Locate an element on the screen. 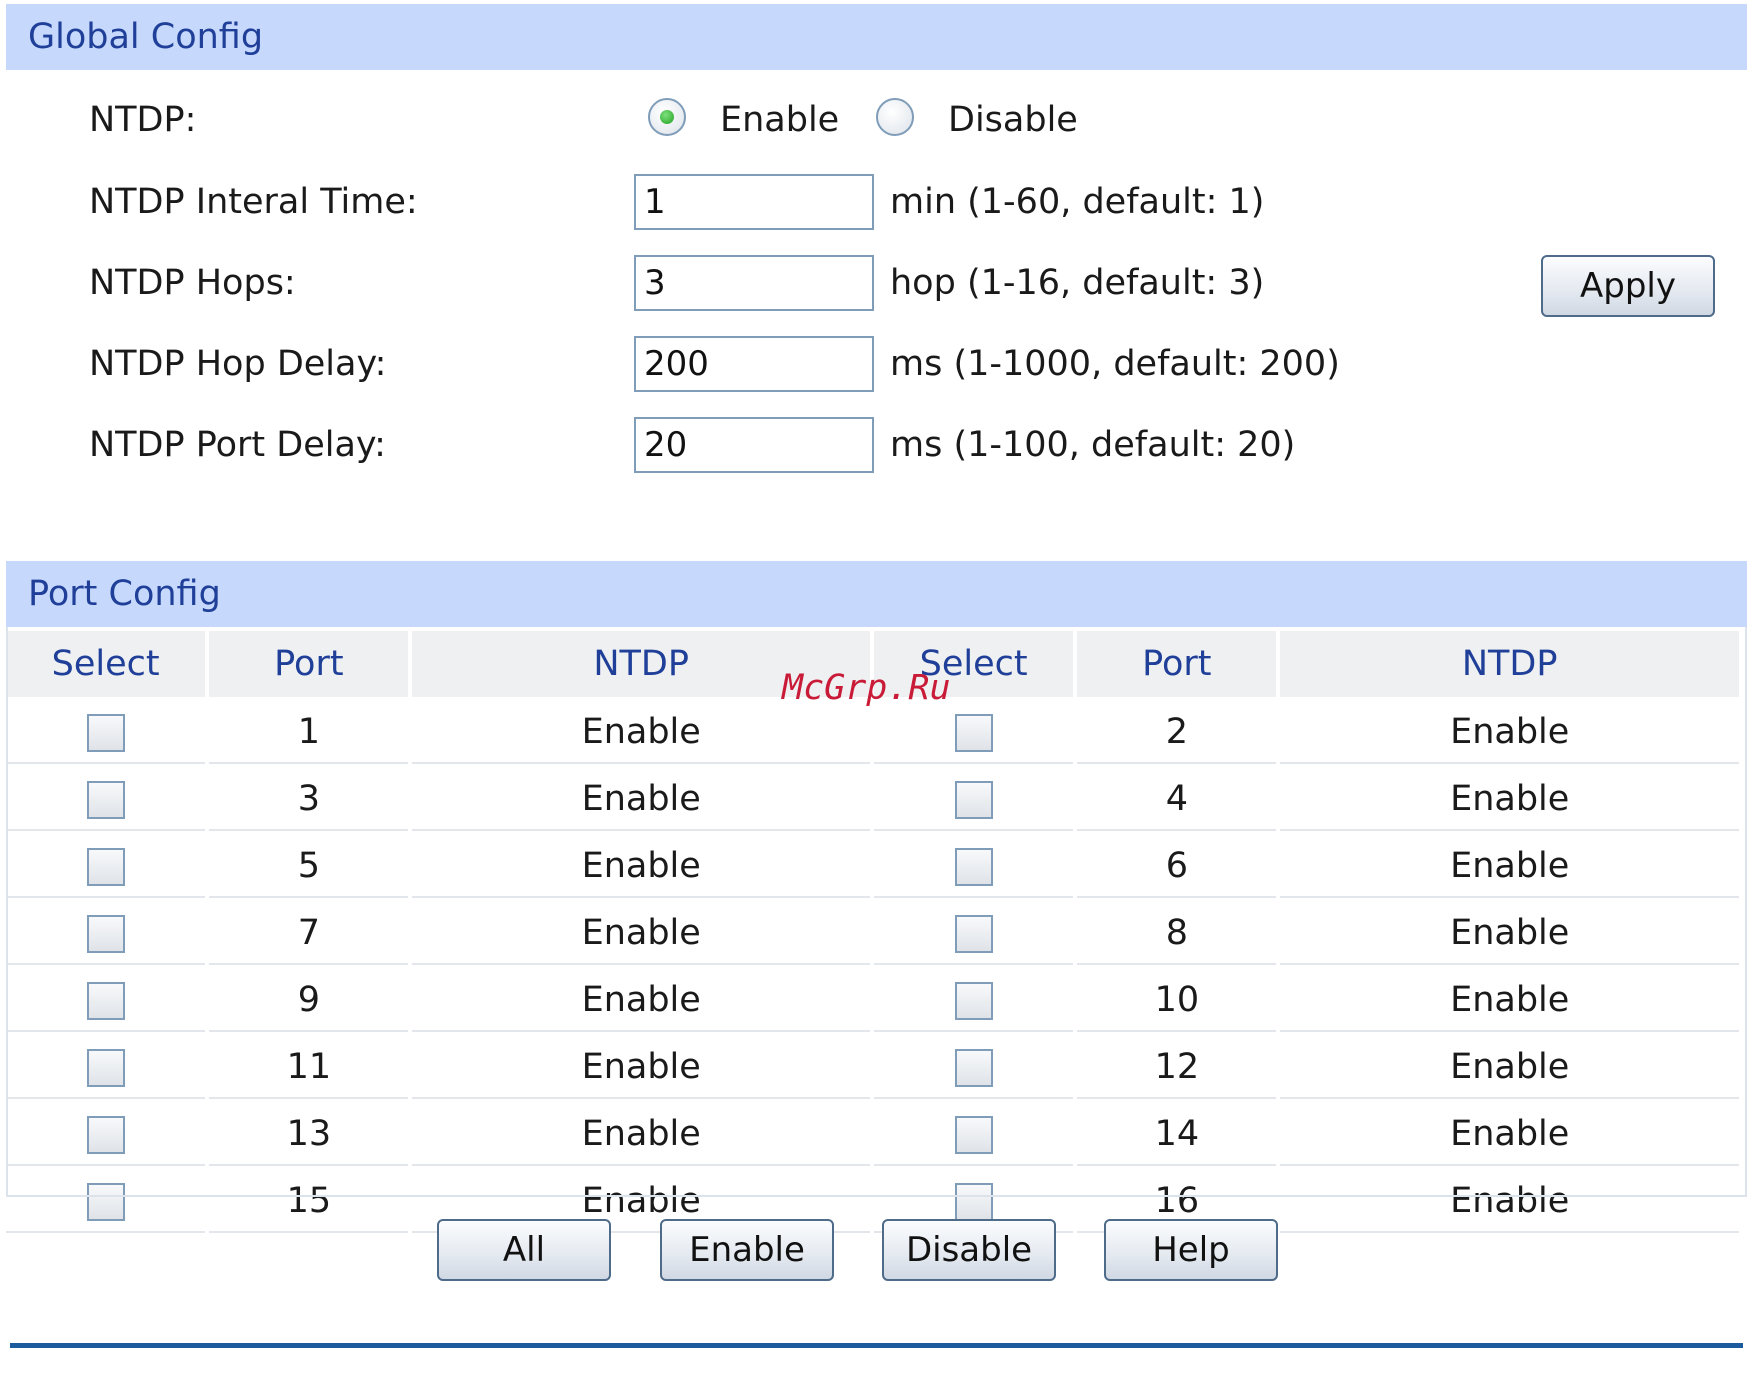  table-row: 11 Enable 12 Enable is located at coordinates (872, 1067).